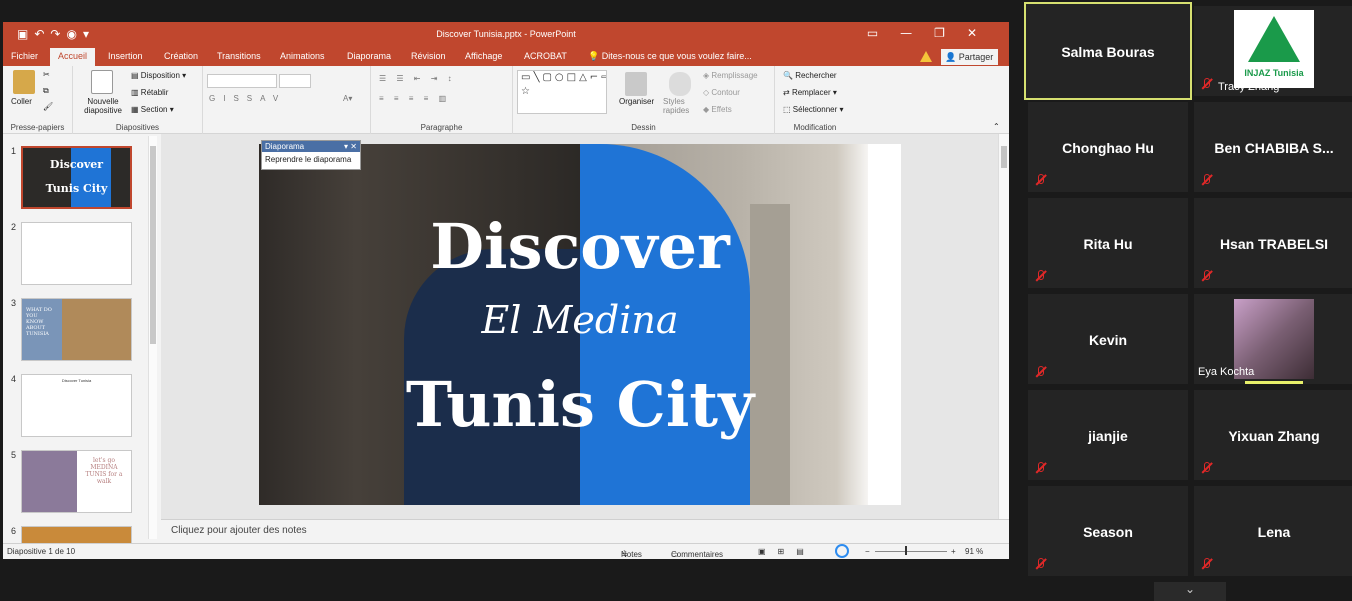 This screenshot has width=1352, height=601. Describe the element at coordinates (369, 56) in the screenshot. I see `tab-diaporama: Diaporama` at that location.